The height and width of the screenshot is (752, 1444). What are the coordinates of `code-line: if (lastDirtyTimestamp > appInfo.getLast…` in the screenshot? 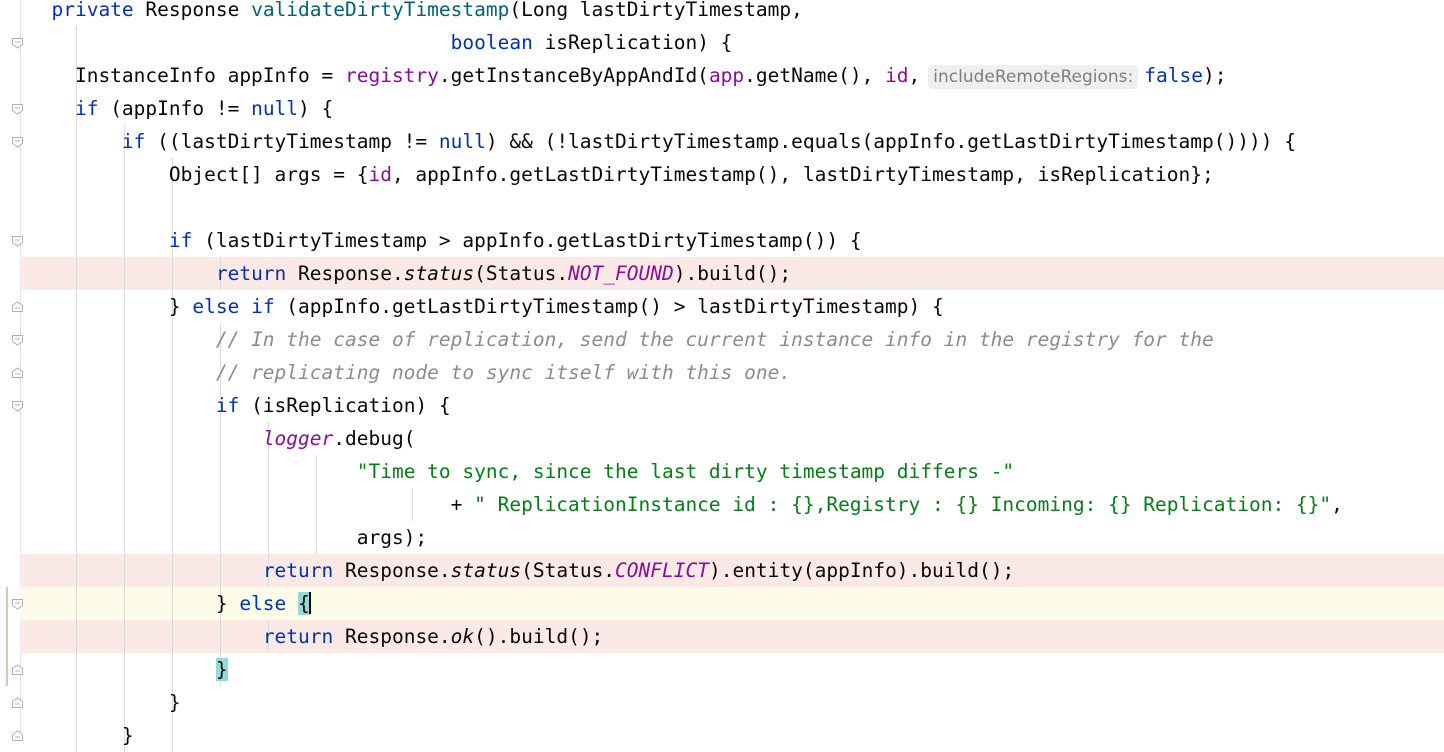 It's located at (445, 240).